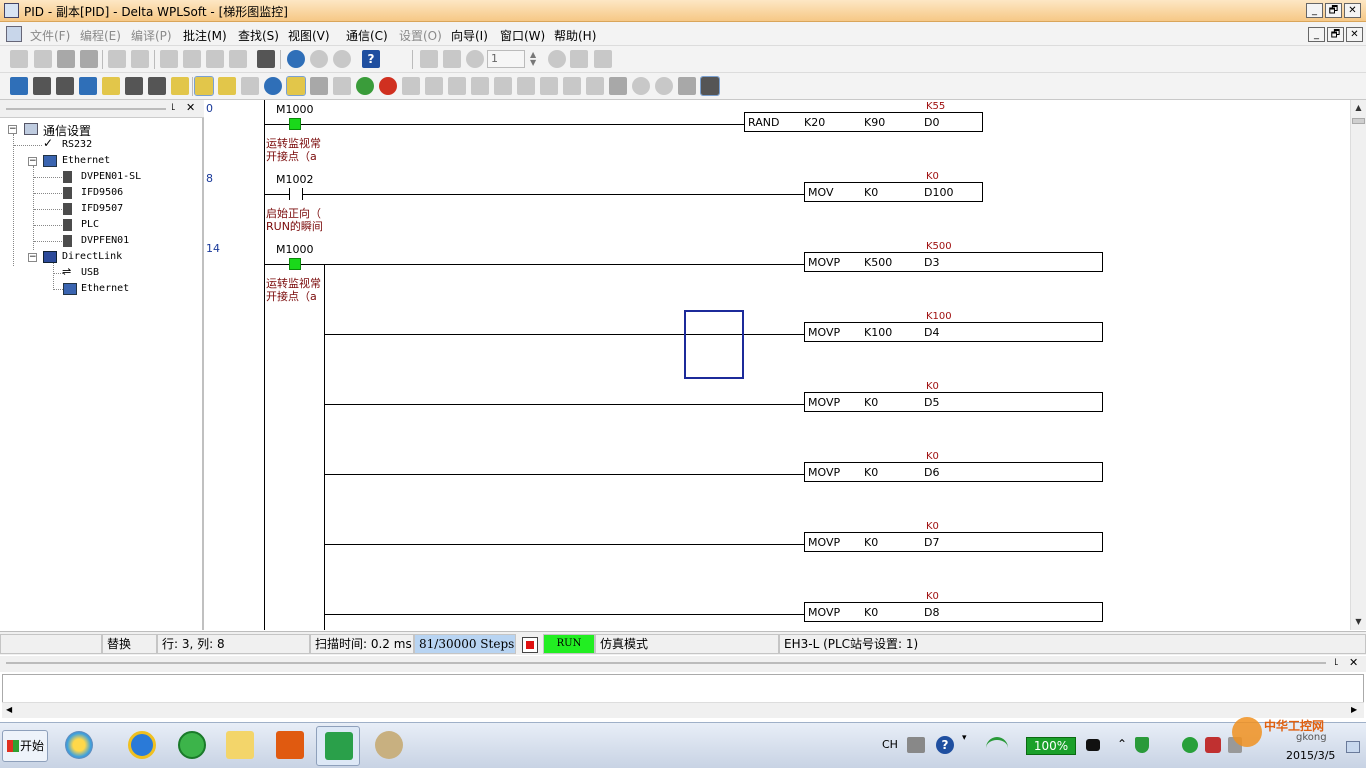 Image resolution: width=1366 pixels, height=768 pixels. I want to click on ladder-mode-icon, so click(42, 86).